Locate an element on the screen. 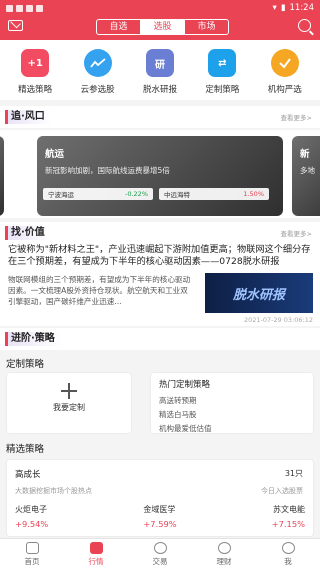 The width and height of the screenshot is (320, 568). stock-pct: +9.54% is located at coordinates (32, 524).